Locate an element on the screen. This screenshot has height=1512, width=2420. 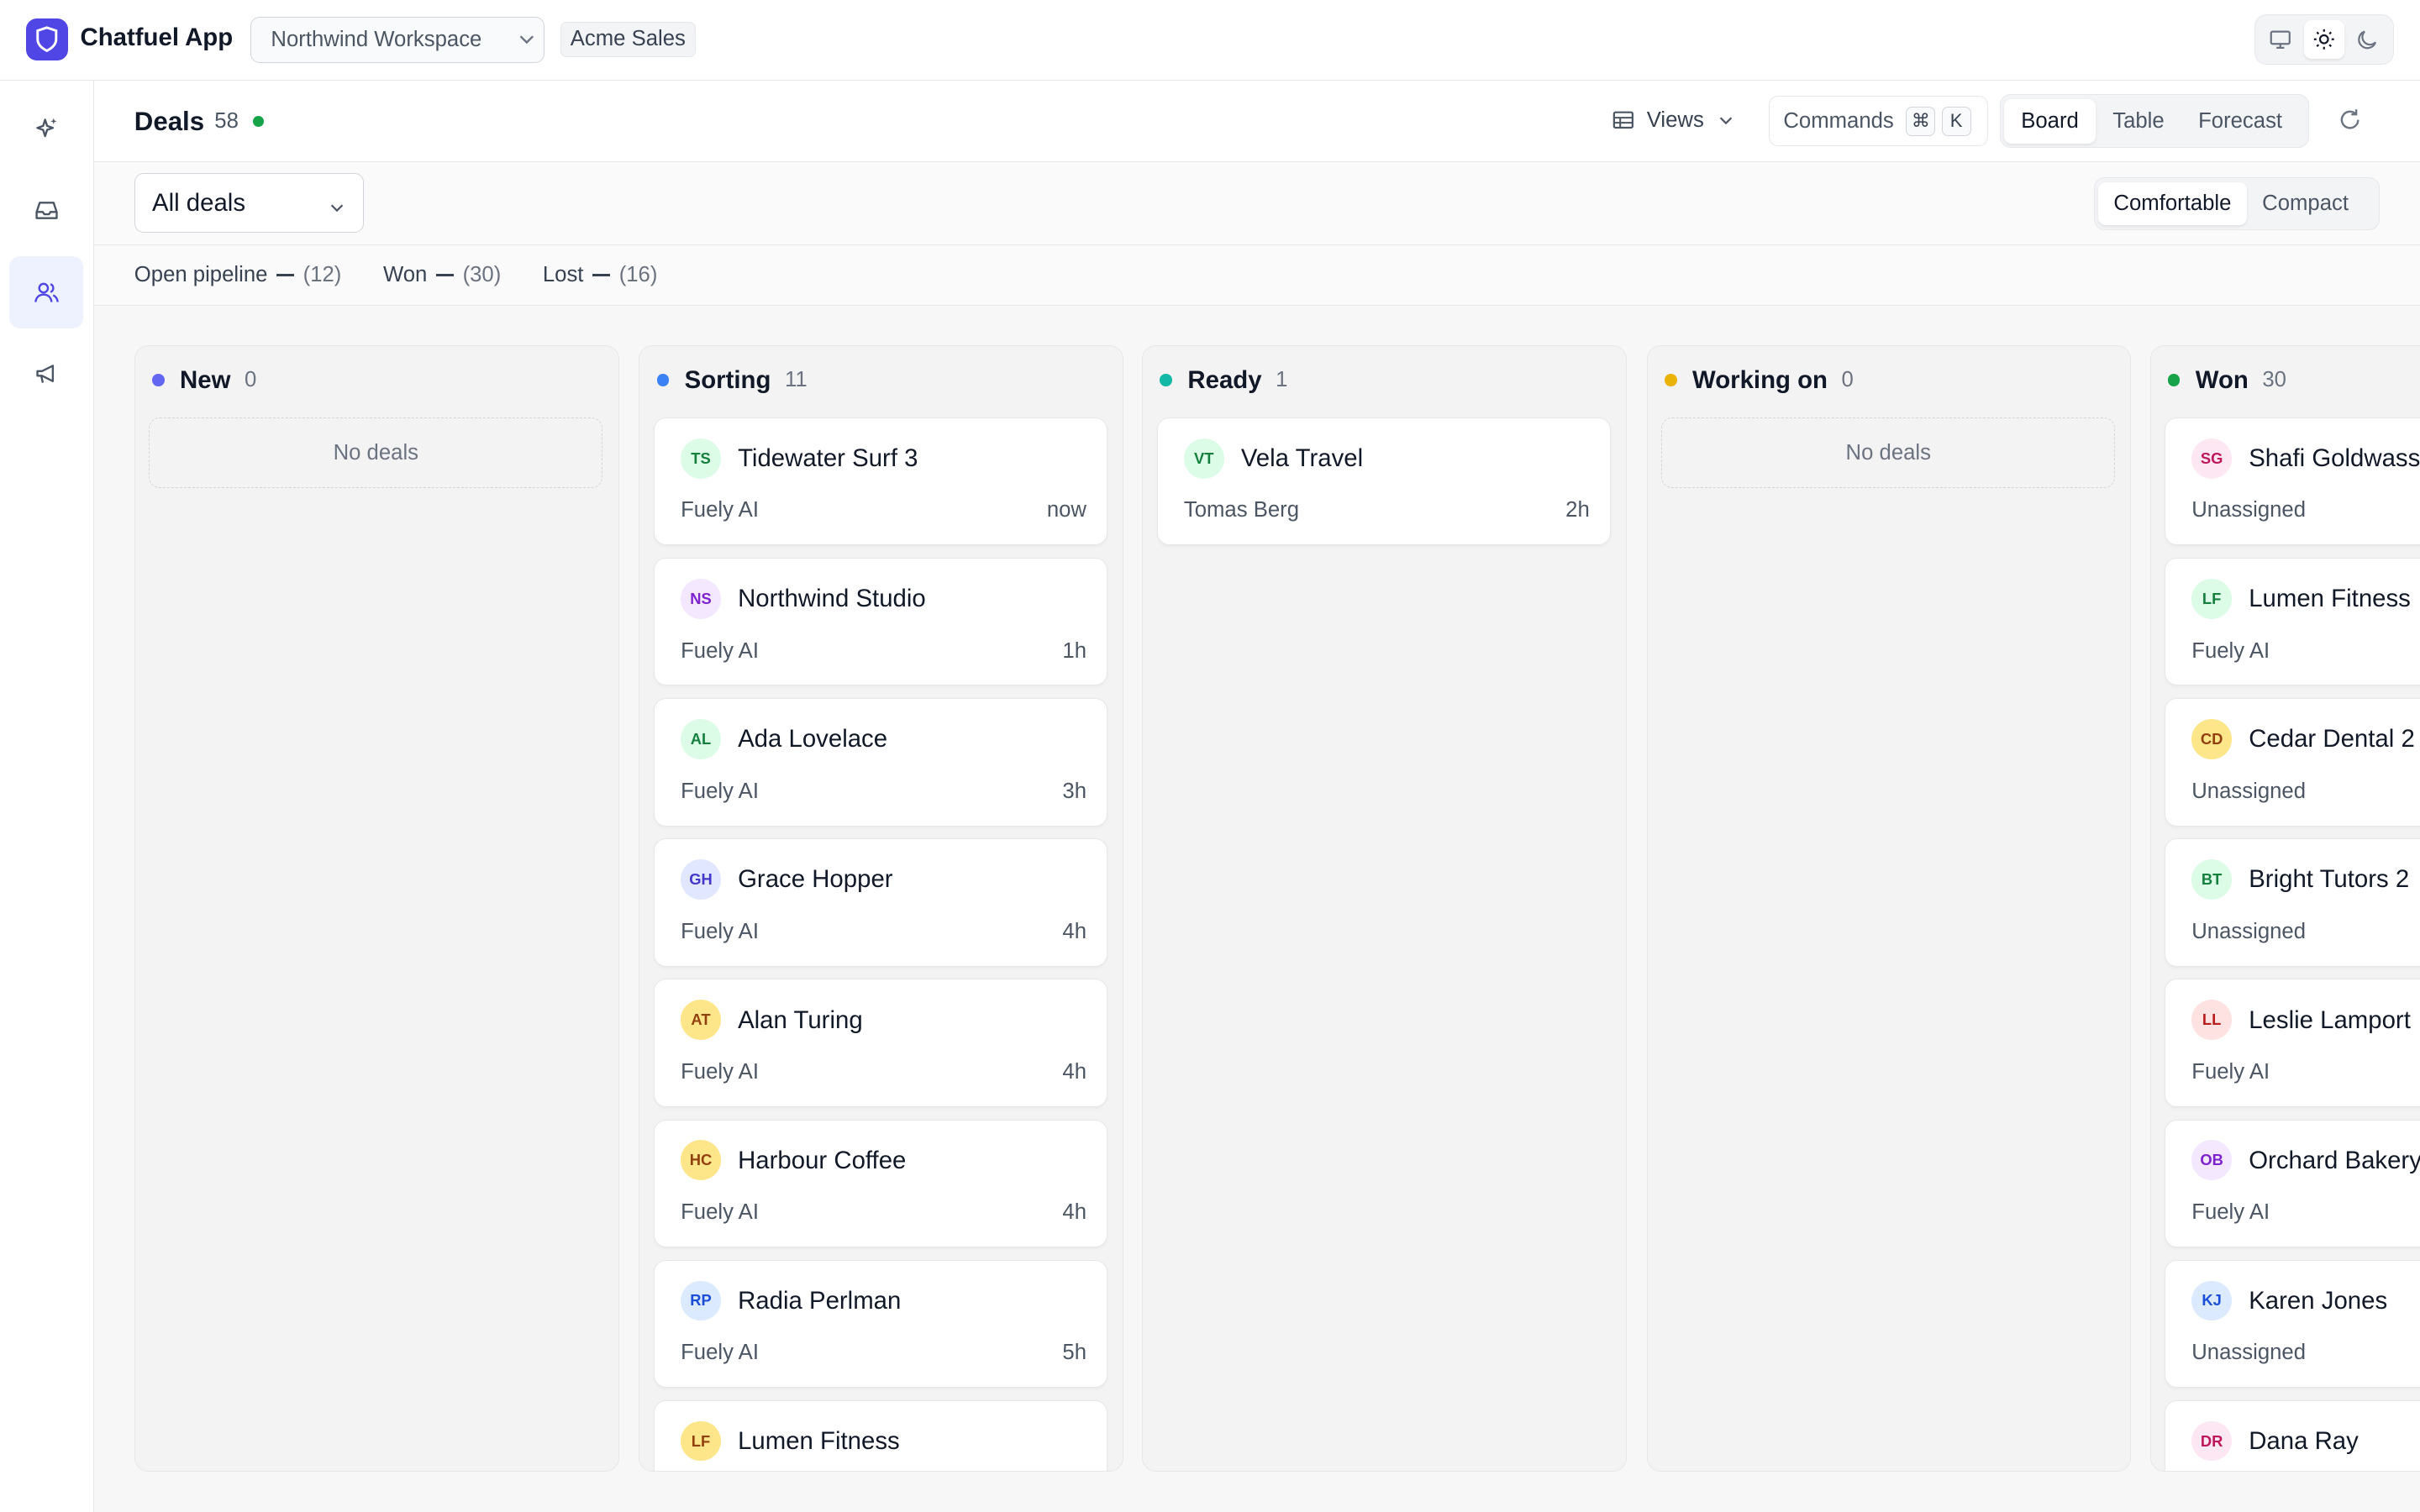
column-header: Working on 0 is located at coordinates (1759, 380).